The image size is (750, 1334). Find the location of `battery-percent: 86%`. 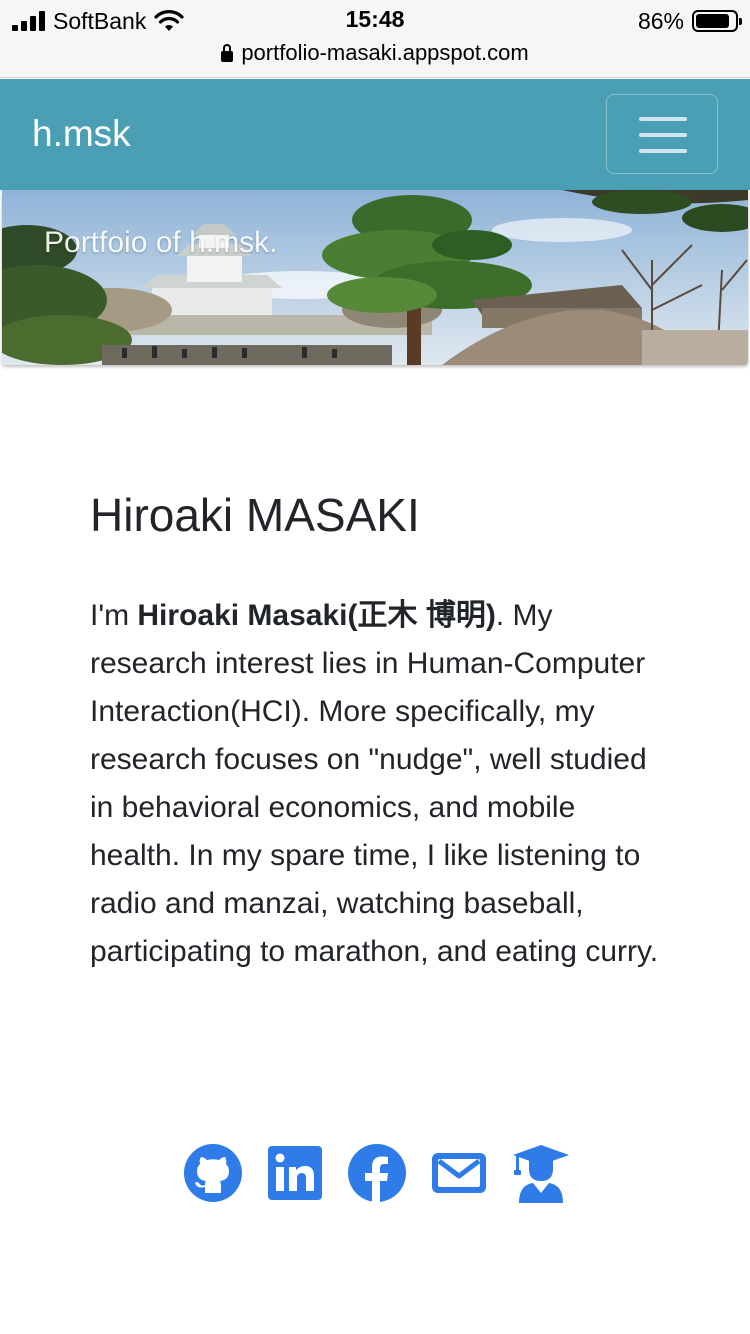

battery-percent: 86% is located at coordinates (660, 20).